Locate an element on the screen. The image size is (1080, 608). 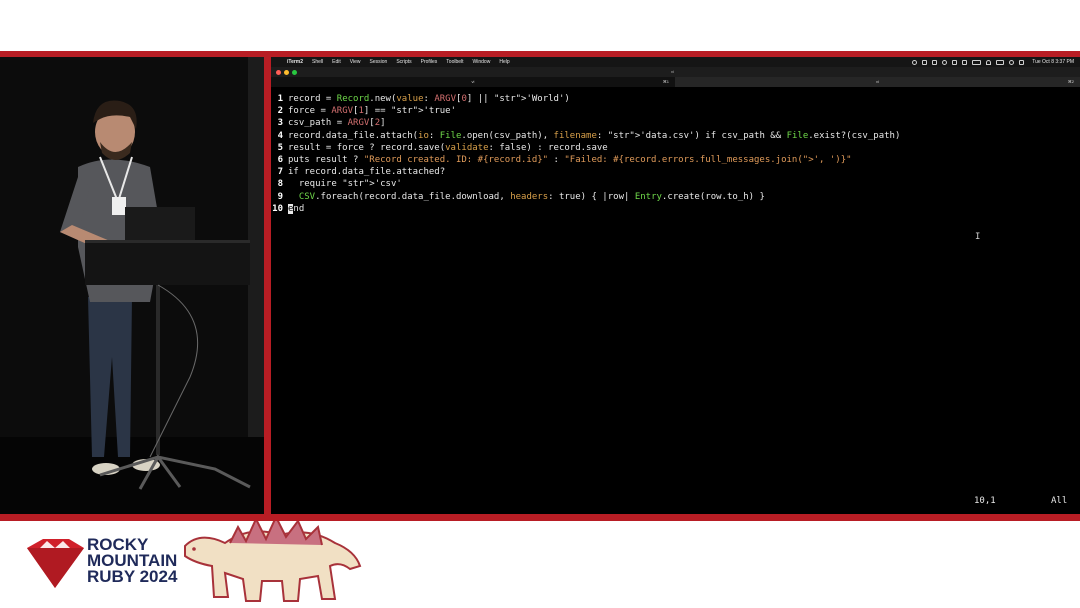
wordmark-line-3: RUBY 2024 is located at coordinates (132, 576).